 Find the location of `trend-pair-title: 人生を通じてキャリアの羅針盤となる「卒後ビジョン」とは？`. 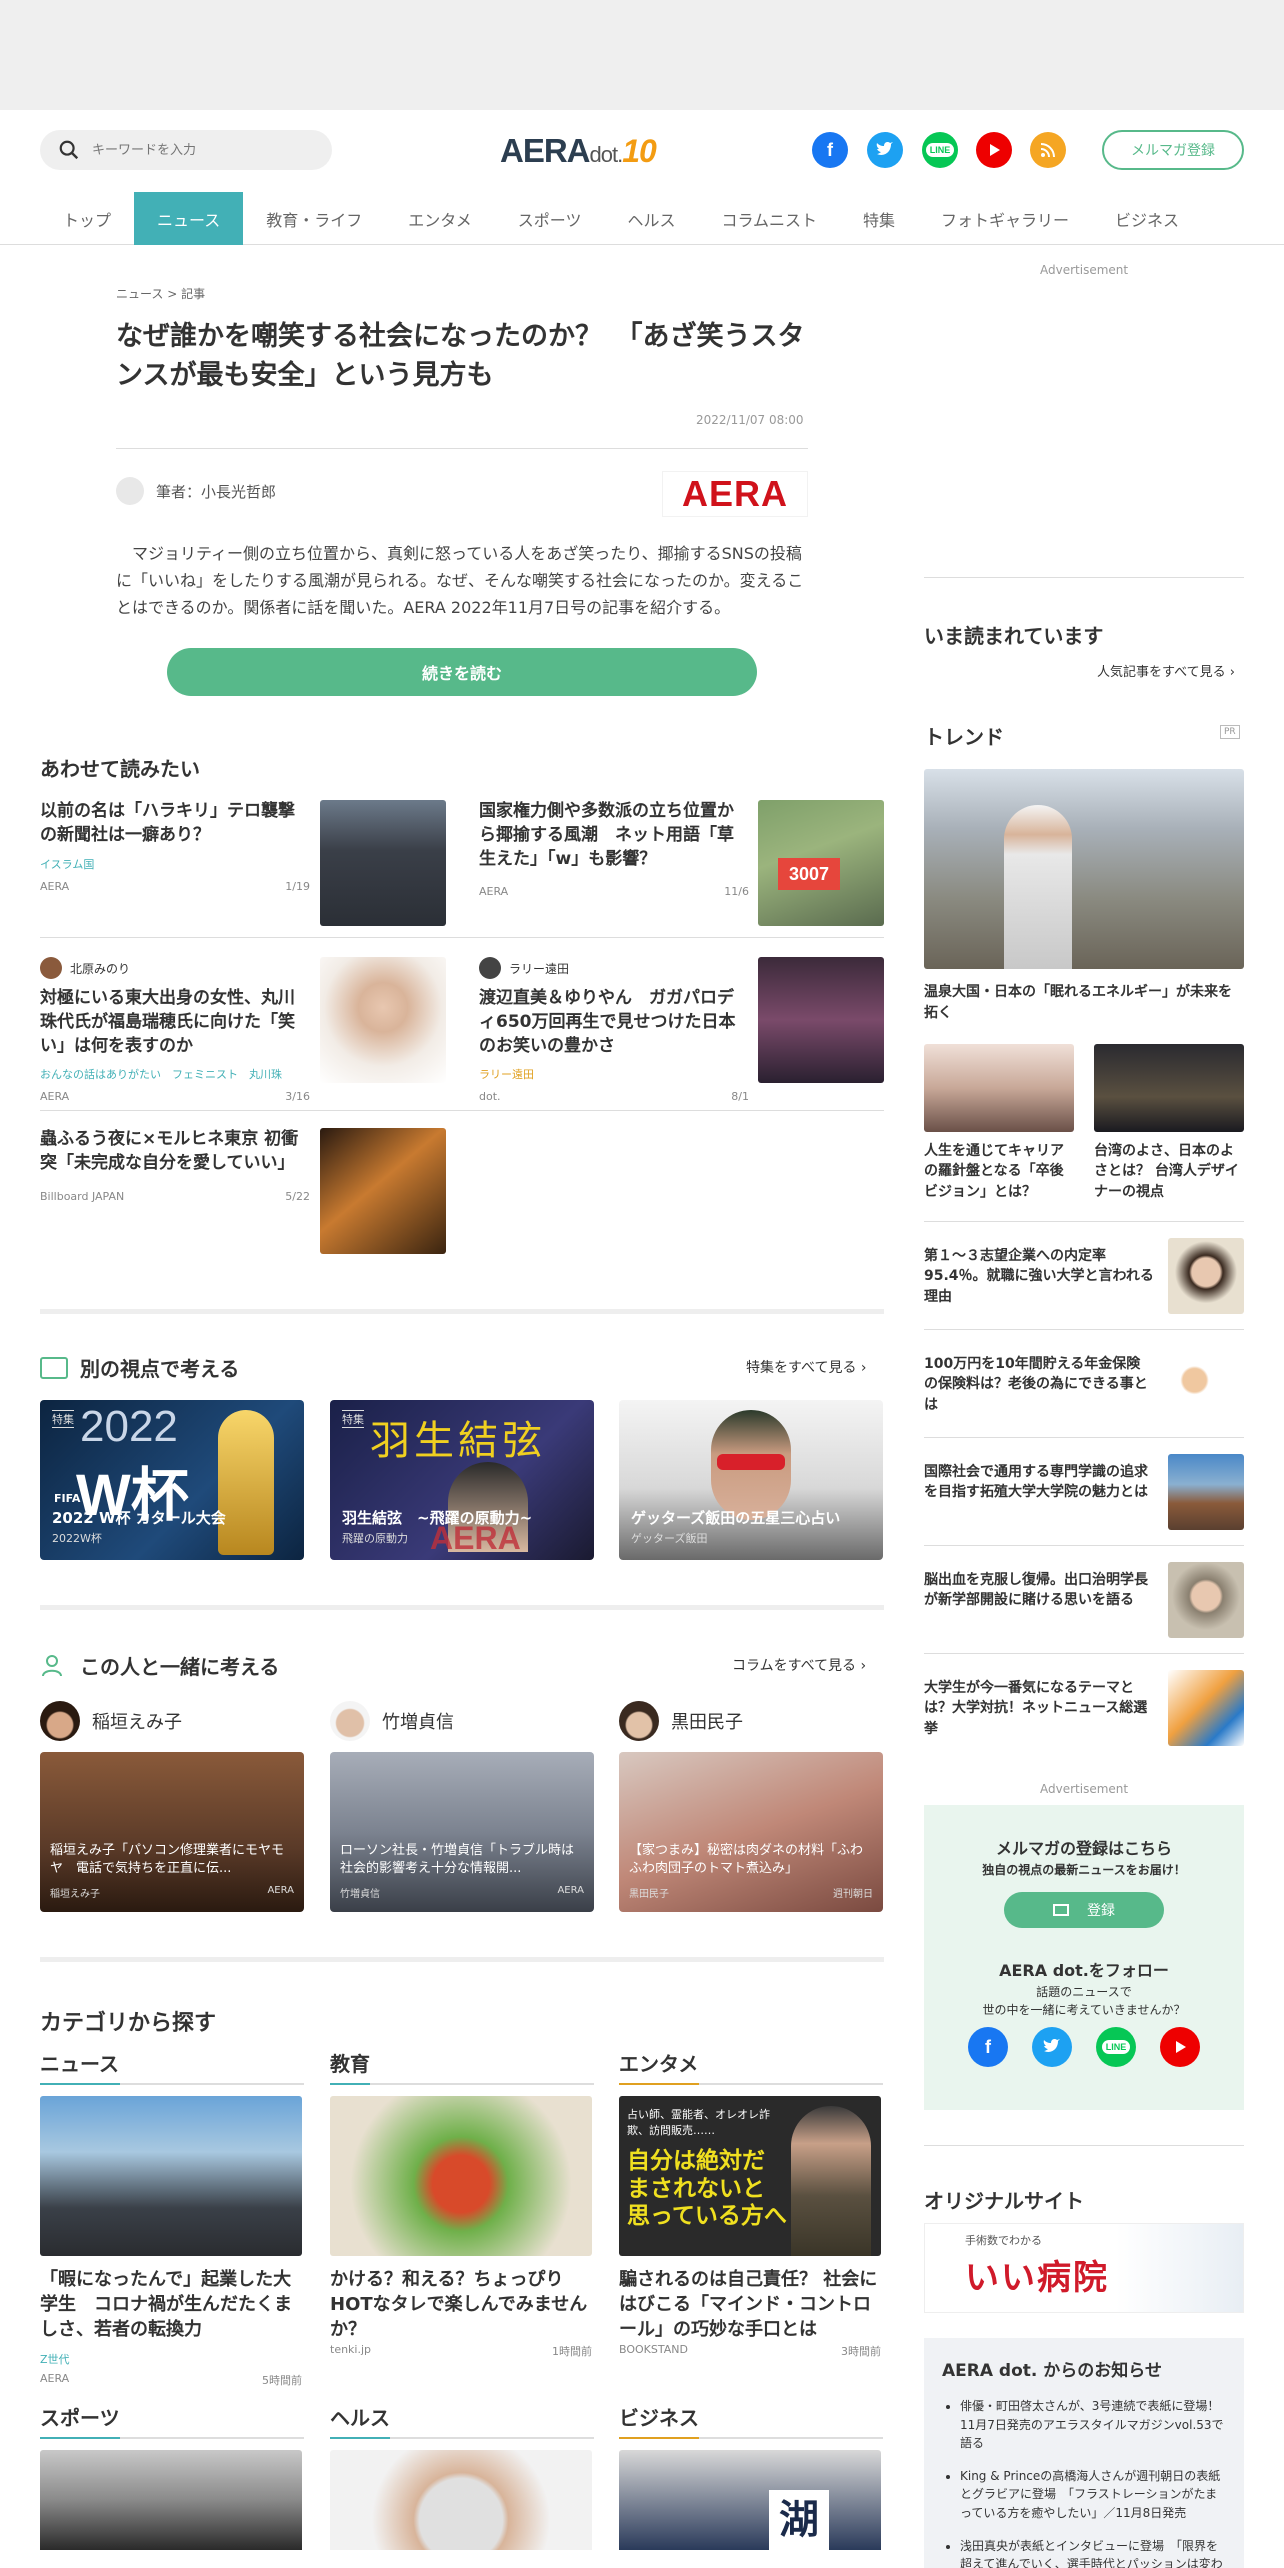

trend-pair-title: 人生を通じてキャリアの羅針盤となる「卒後ビジョン」とは？ is located at coordinates (999, 1171).